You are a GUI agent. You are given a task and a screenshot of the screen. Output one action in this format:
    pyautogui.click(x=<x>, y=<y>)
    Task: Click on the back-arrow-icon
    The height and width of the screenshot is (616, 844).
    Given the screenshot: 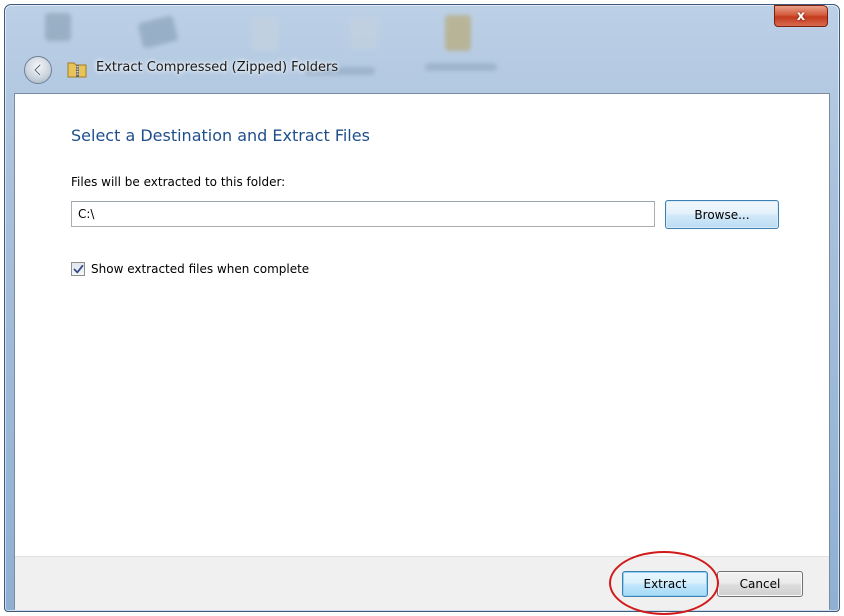 What is the action you would take?
    pyautogui.click(x=37, y=70)
    